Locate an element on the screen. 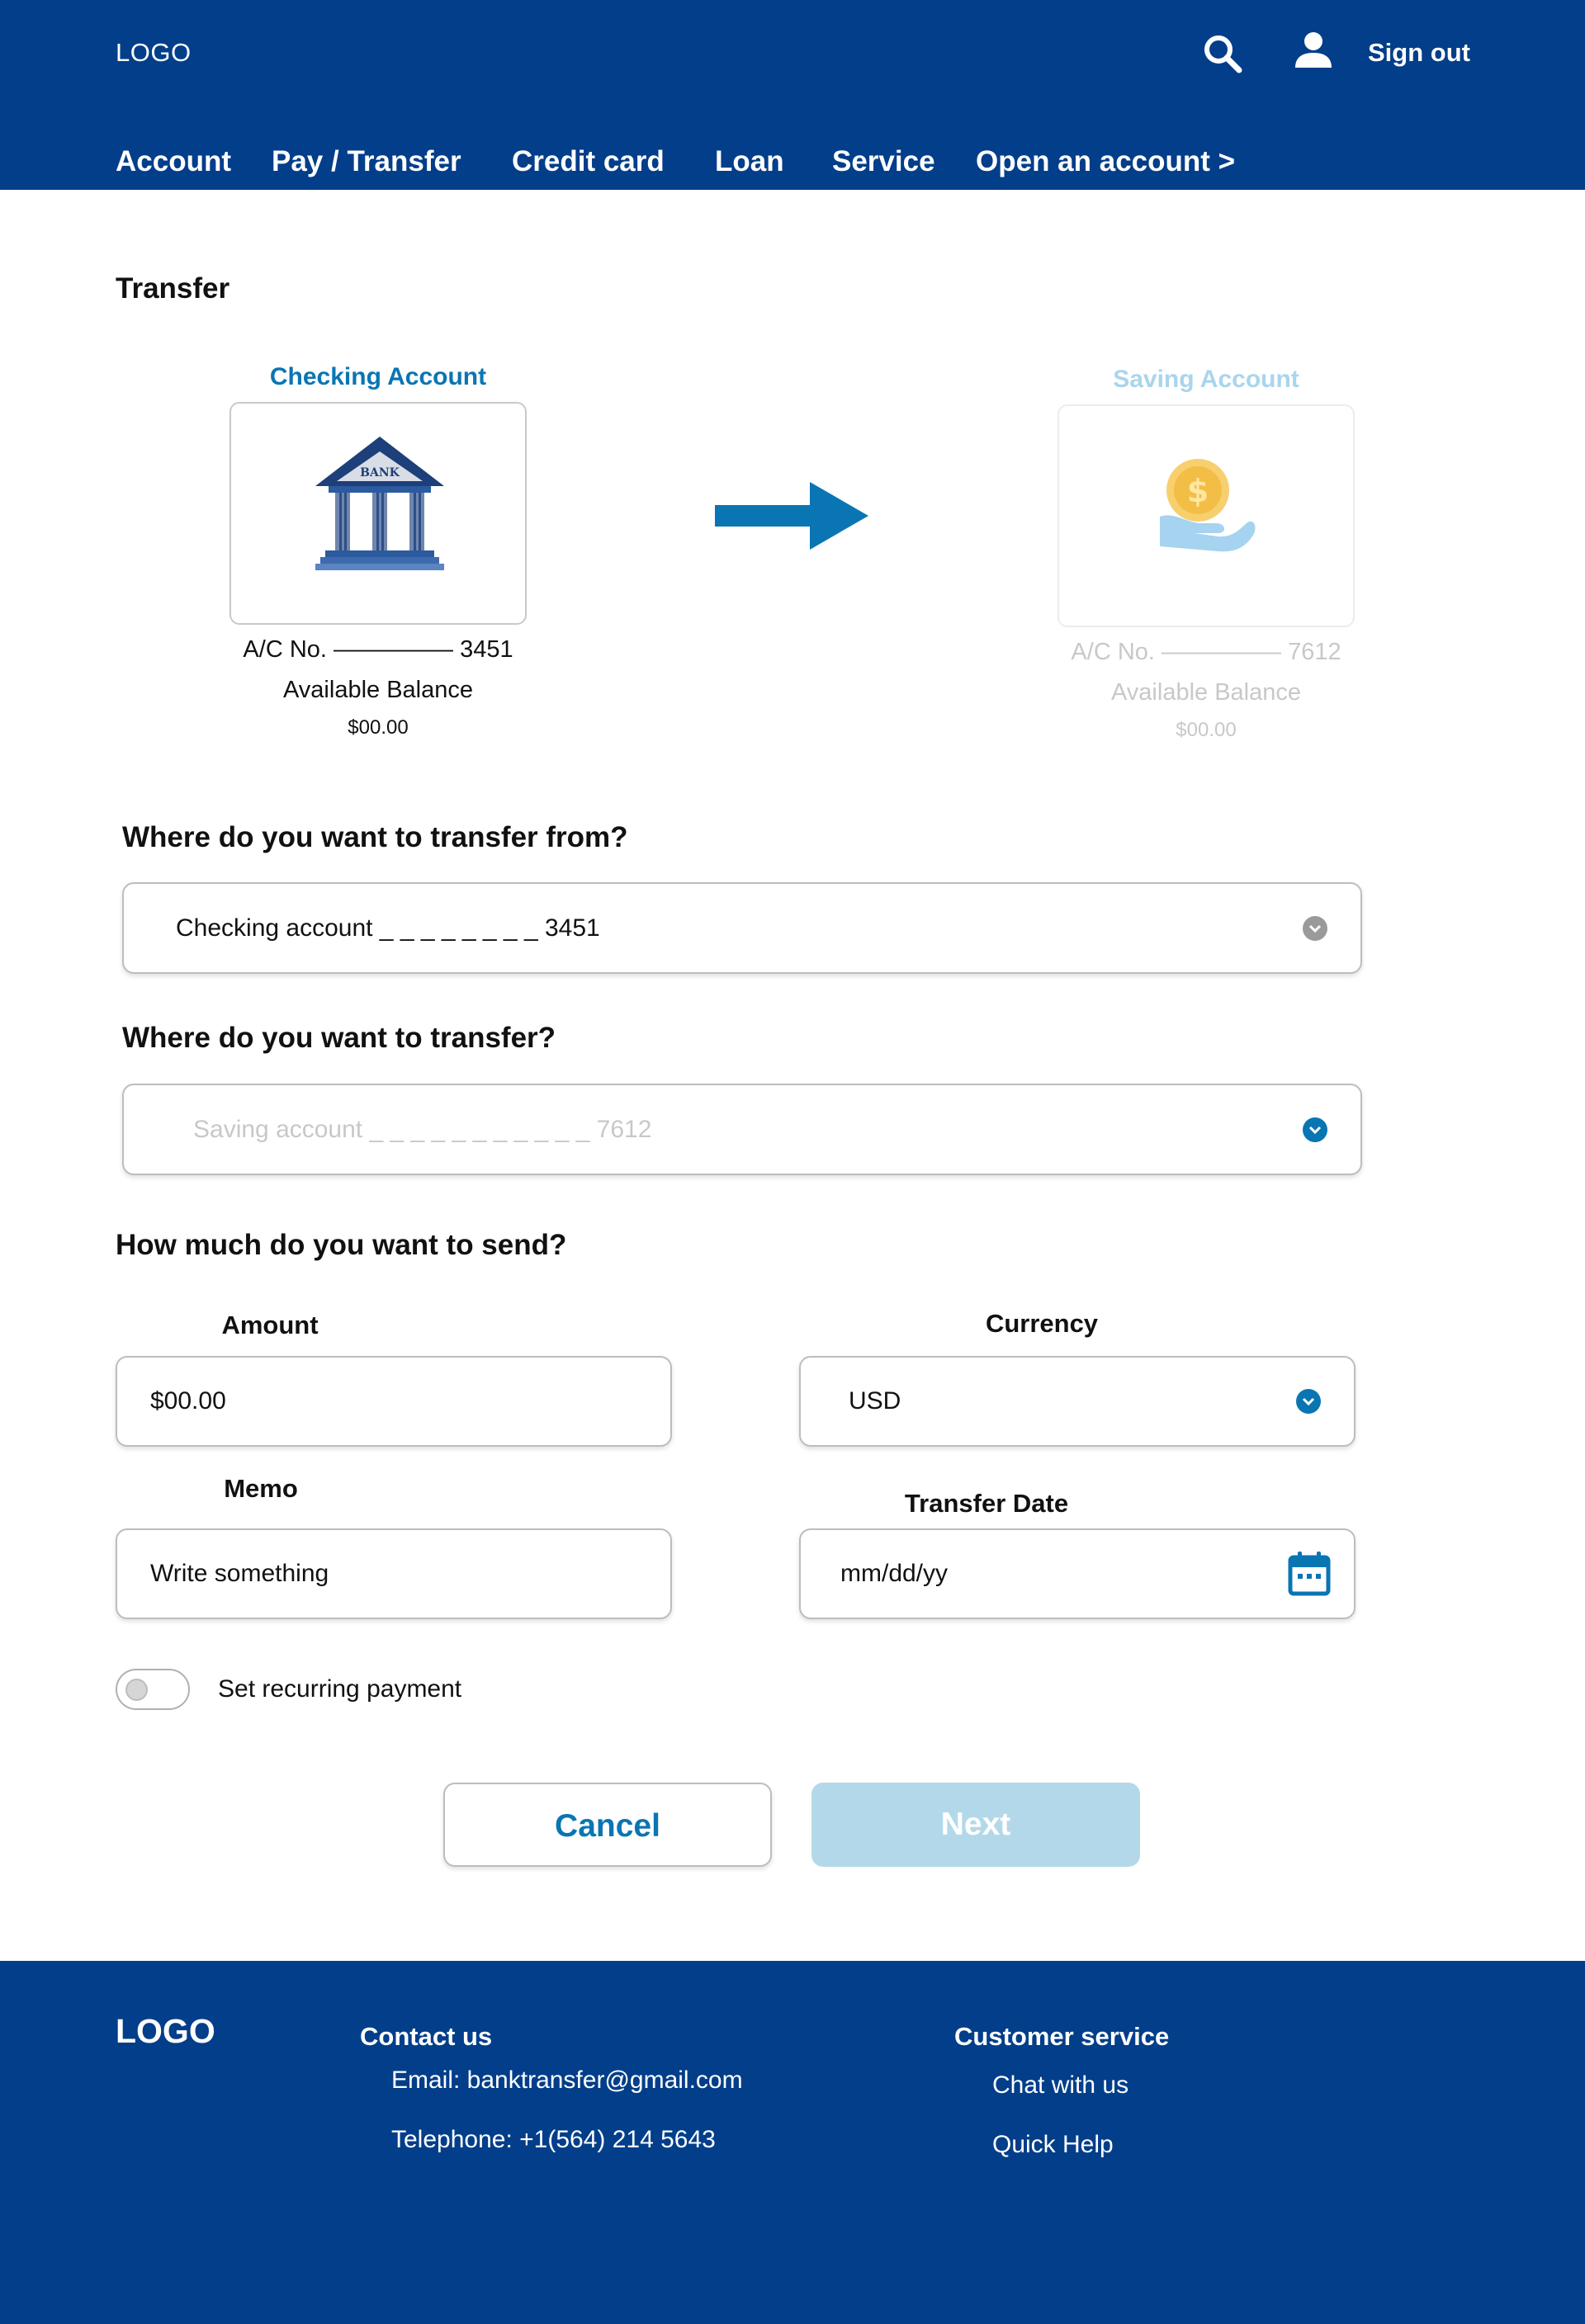 The image size is (1585, 2324). search-icon is located at coordinates (1222, 53).